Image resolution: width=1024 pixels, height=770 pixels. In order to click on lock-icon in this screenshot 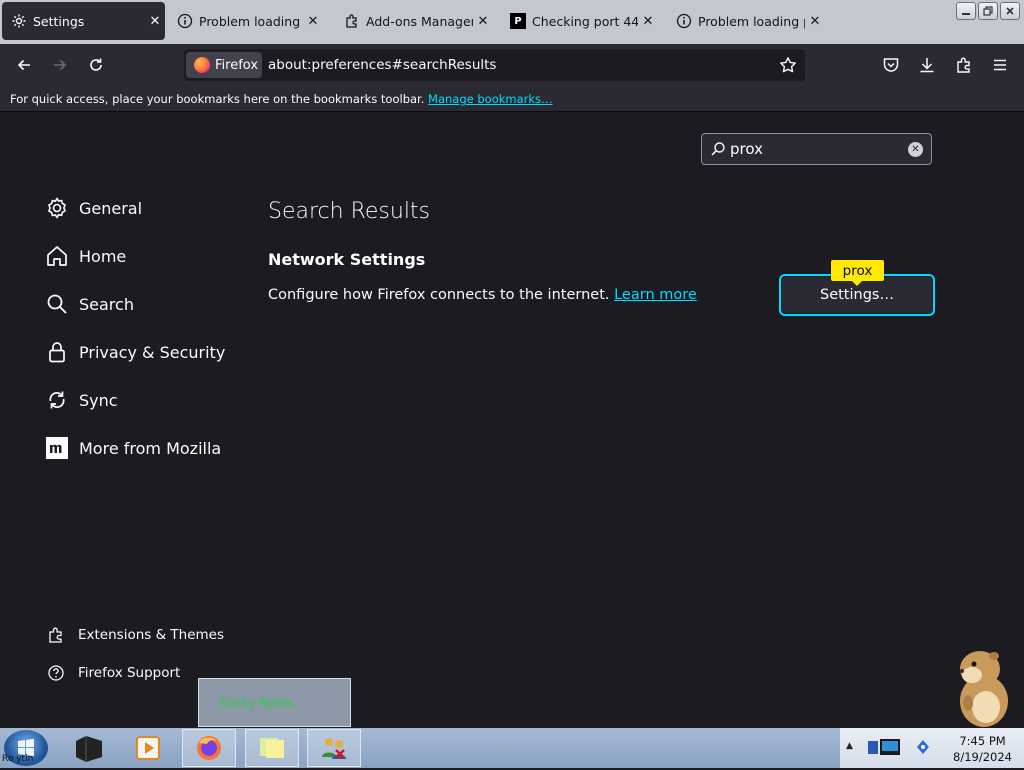, I will do `click(57, 352)`.